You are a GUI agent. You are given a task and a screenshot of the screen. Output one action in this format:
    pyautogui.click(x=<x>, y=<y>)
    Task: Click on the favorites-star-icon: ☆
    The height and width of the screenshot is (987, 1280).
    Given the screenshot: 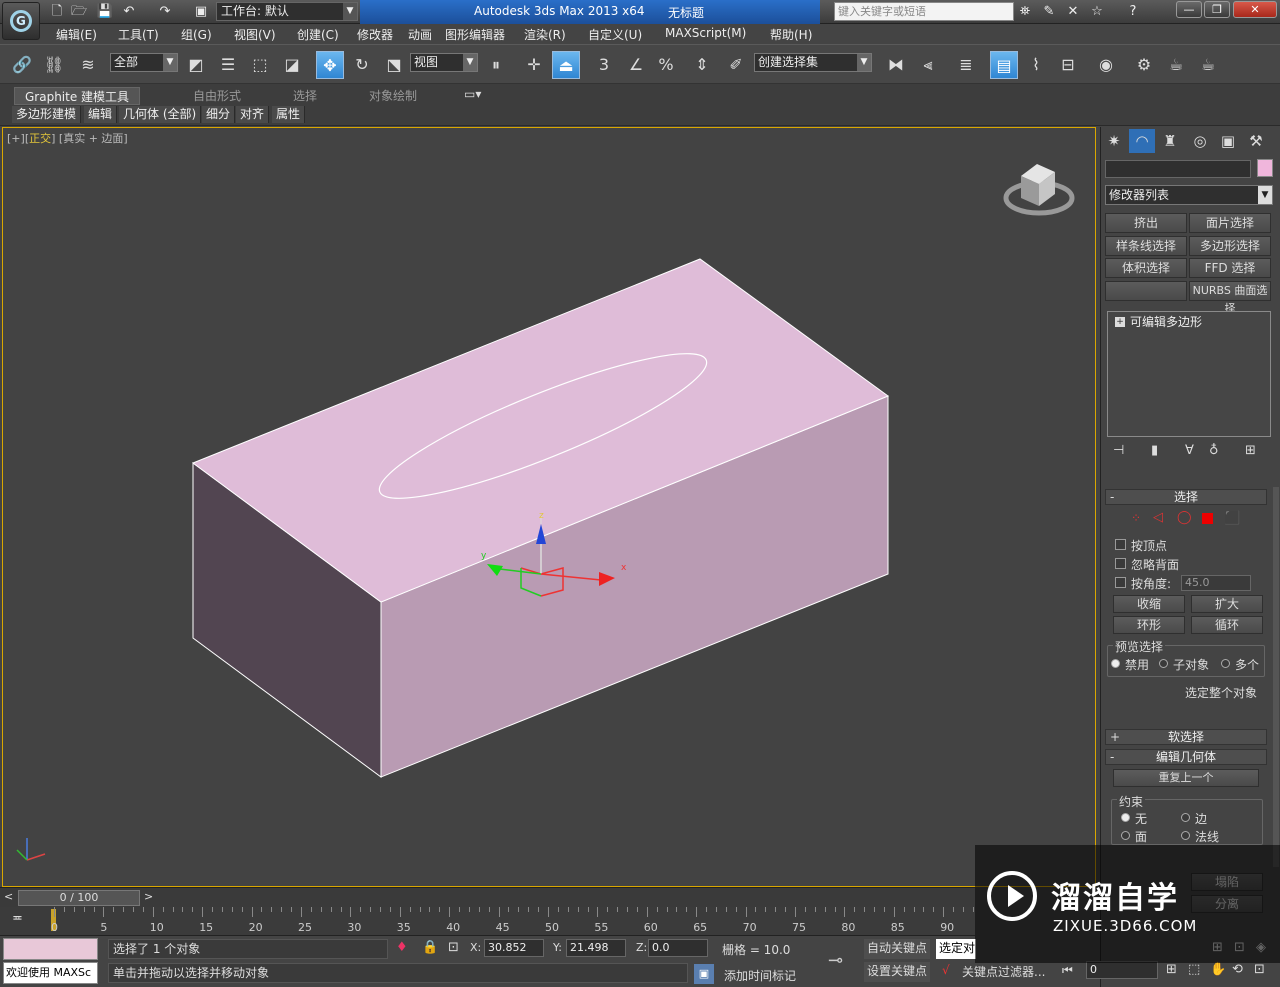 What is the action you would take?
    pyautogui.click(x=1097, y=12)
    